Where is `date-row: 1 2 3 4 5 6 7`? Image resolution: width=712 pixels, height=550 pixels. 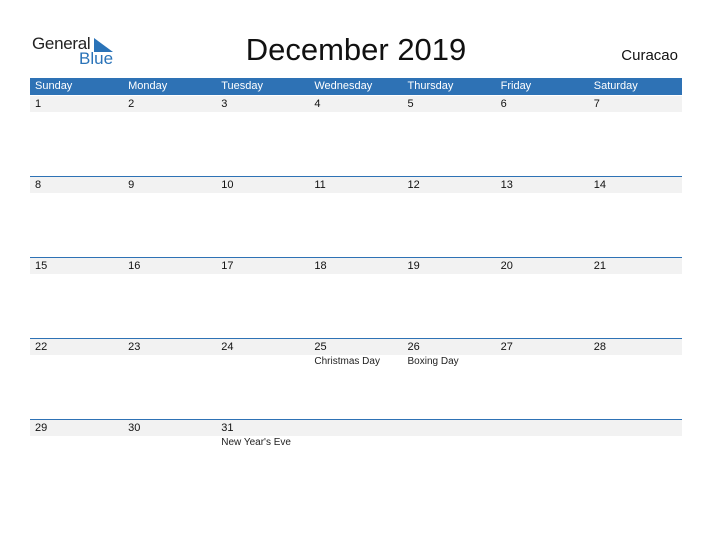
date-row: 1 2 3 4 5 6 7 is located at coordinates (356, 104).